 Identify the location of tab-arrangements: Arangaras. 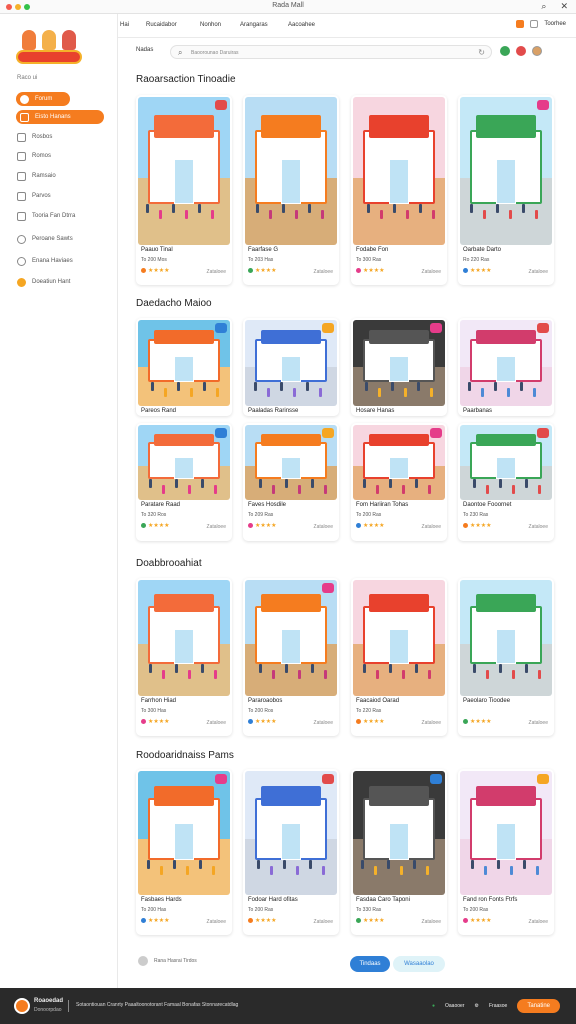
(254, 25).